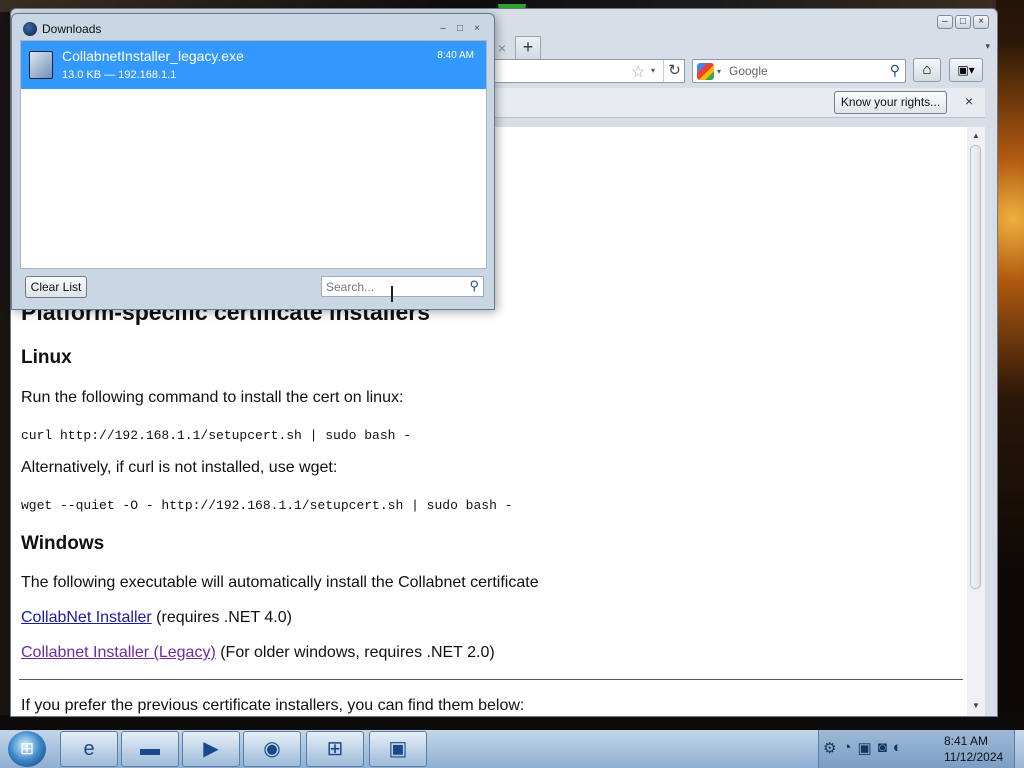  Describe the element at coordinates (118, 652) in the screenshot. I see `collabnet-legacy-installer-link: Collabnet Installer (Legacy)` at that location.